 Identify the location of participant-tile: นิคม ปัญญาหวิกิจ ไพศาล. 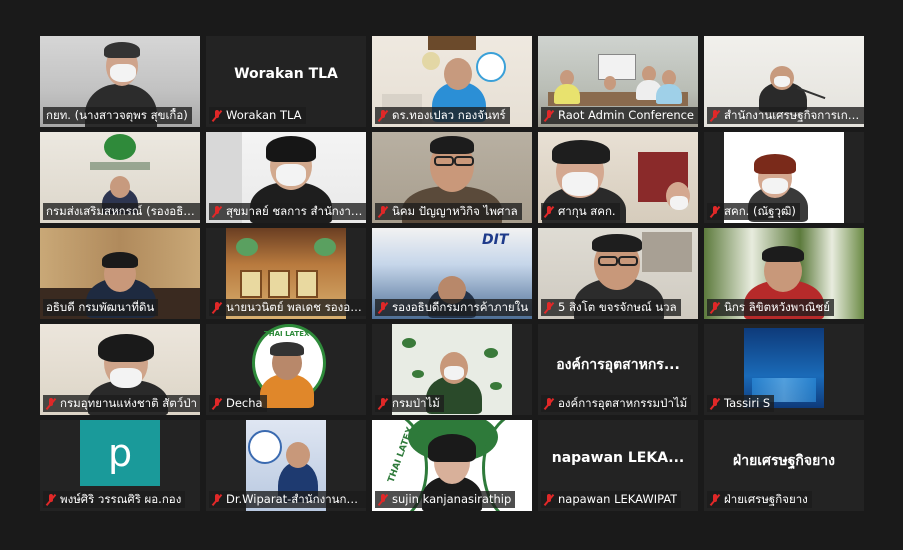
(452, 177).